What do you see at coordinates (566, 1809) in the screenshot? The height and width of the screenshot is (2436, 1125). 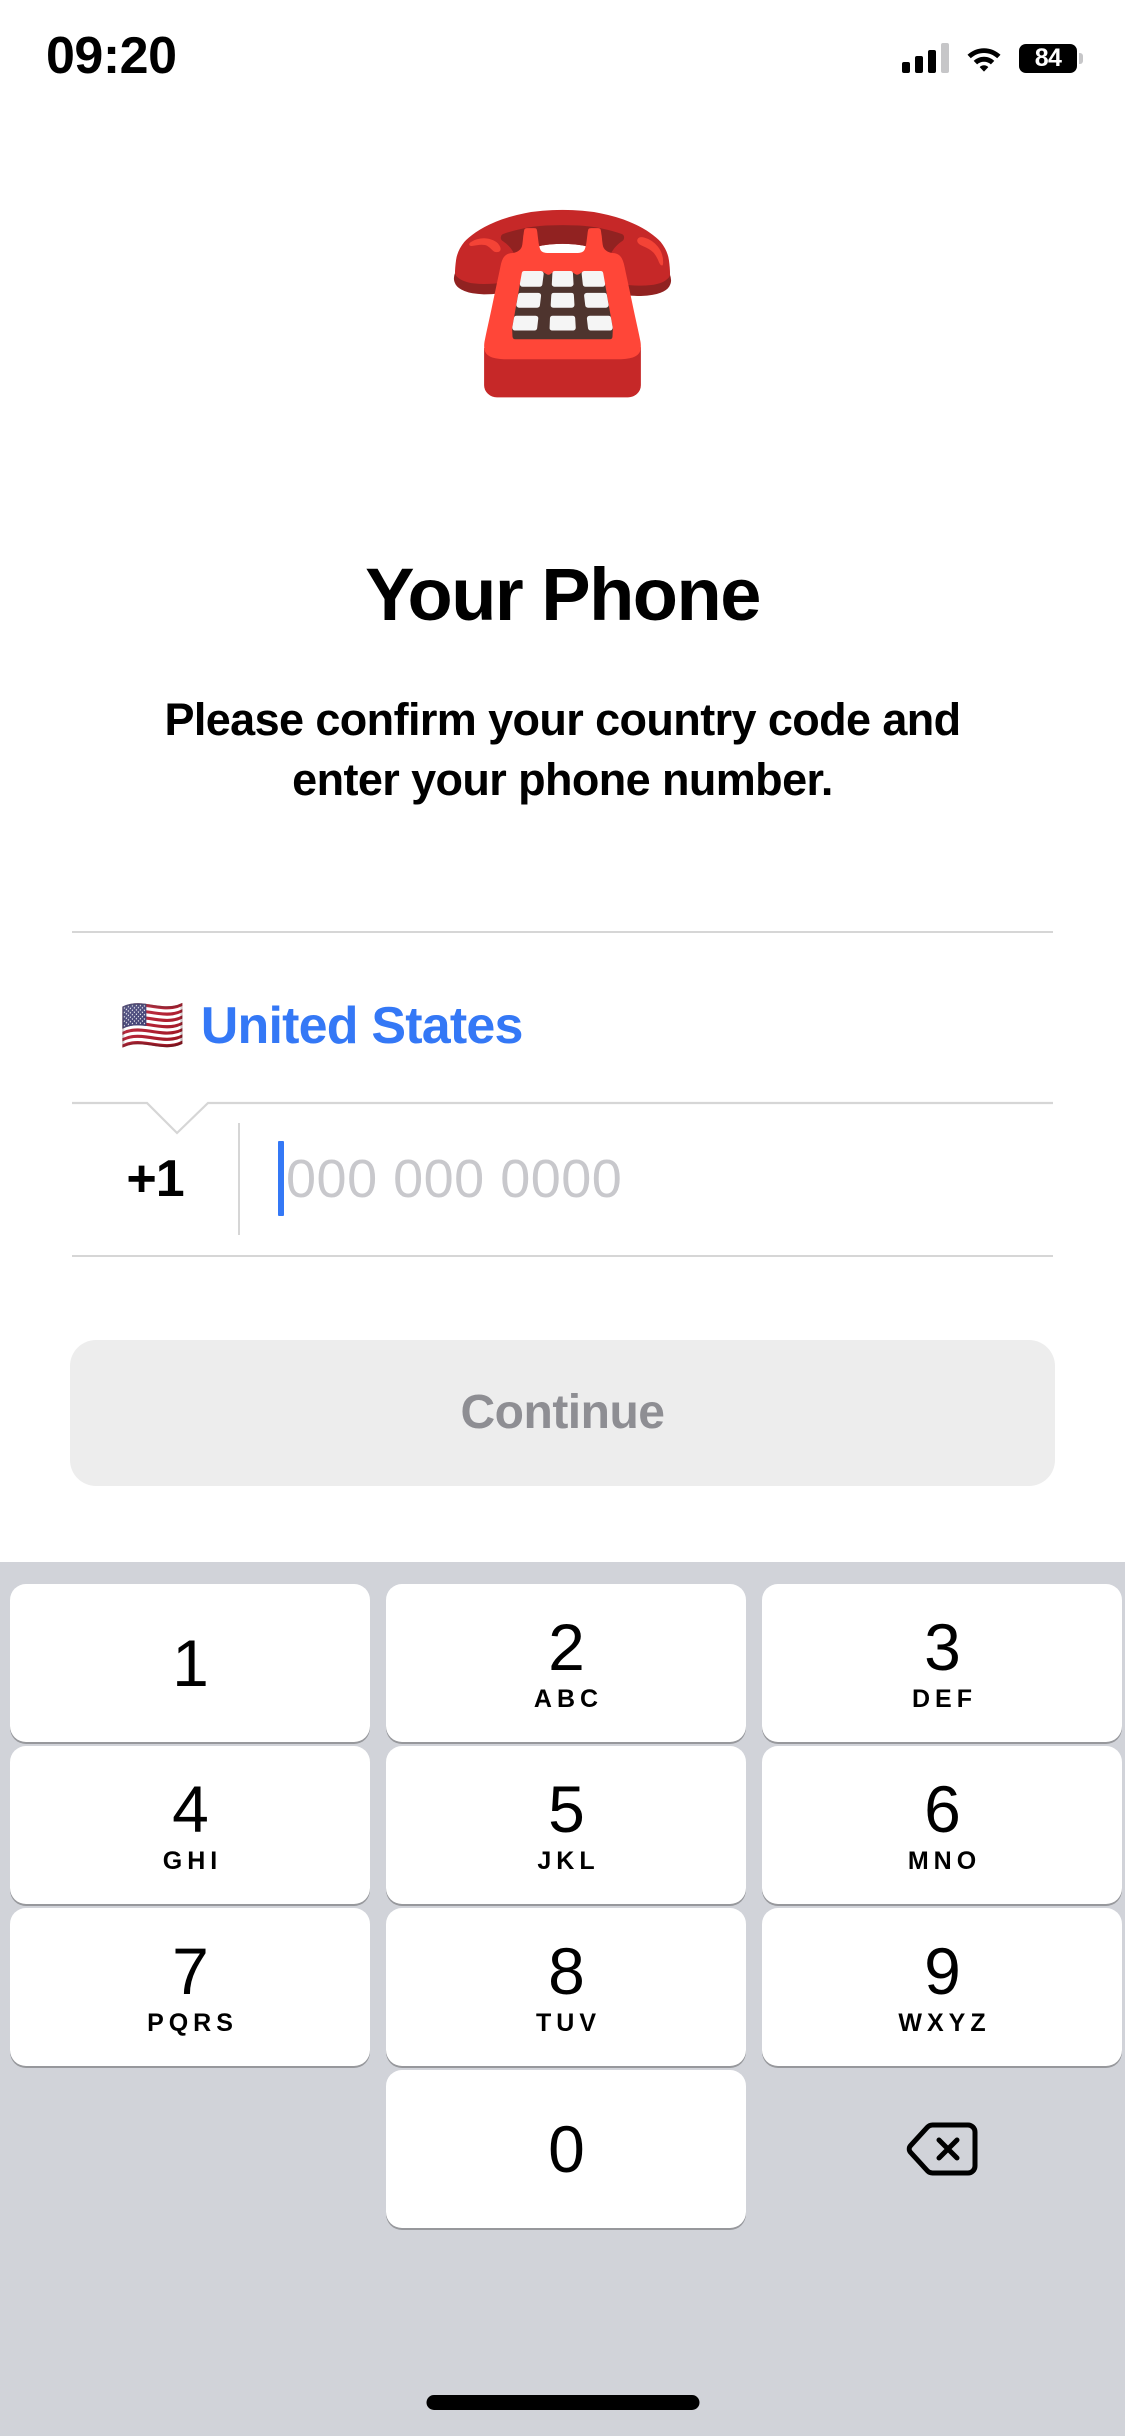 I see `keypad-key-digit: 5` at bounding box center [566, 1809].